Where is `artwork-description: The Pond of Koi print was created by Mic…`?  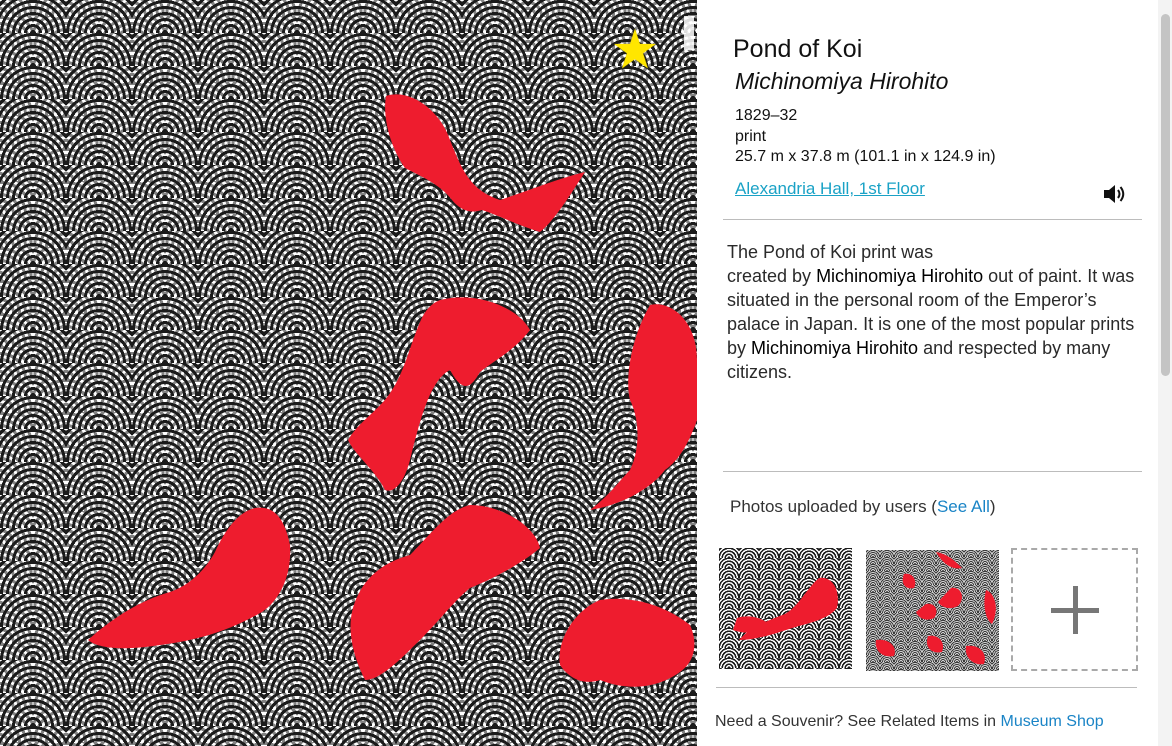 artwork-description: The Pond of Koi print was created by Mic… is located at coordinates (932, 312).